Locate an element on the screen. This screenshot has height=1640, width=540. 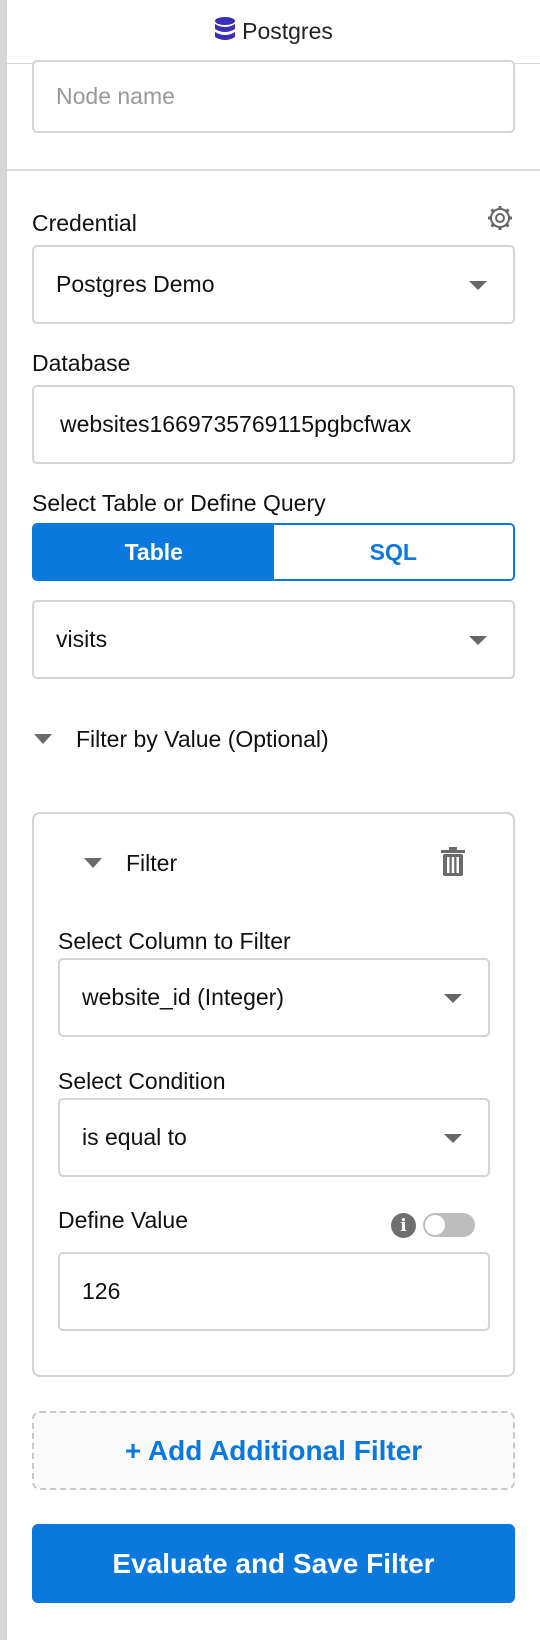
add-filter-button: + Add Additional Filter is located at coordinates (273, 1450).